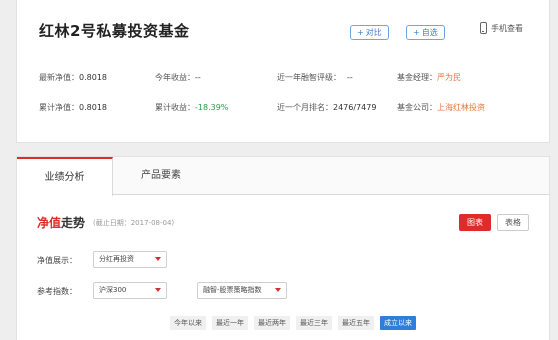  I want to click on range-since-inception: 成立以来, so click(398, 323).